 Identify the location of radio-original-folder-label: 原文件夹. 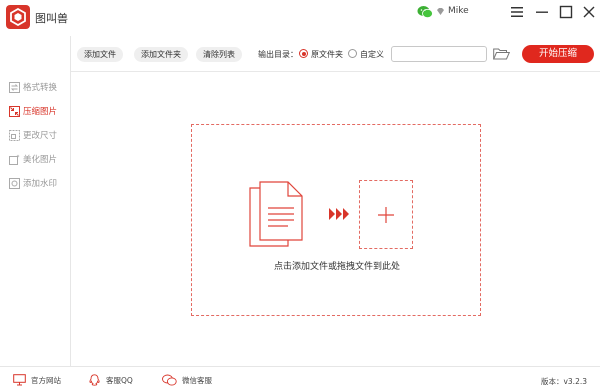
(327, 54).